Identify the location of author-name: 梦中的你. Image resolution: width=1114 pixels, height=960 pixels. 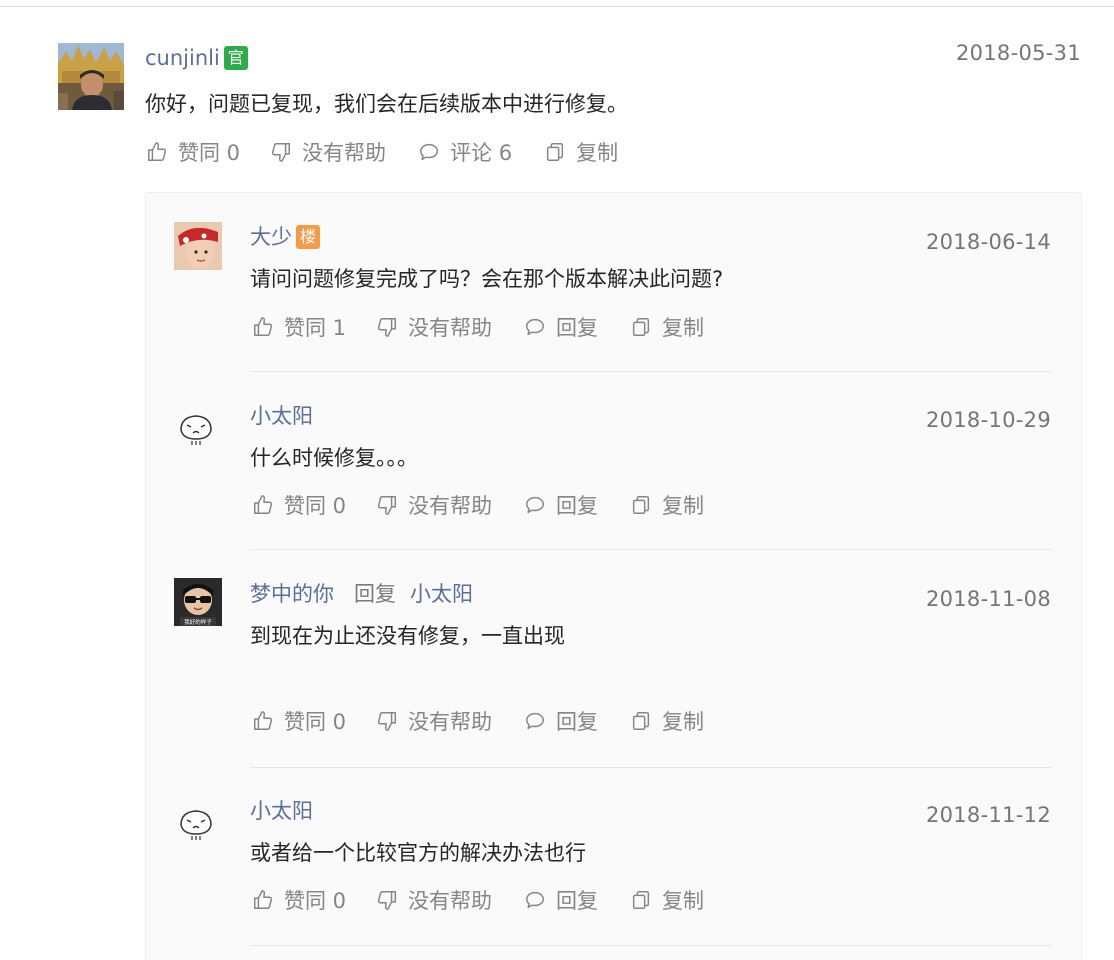
(292, 594).